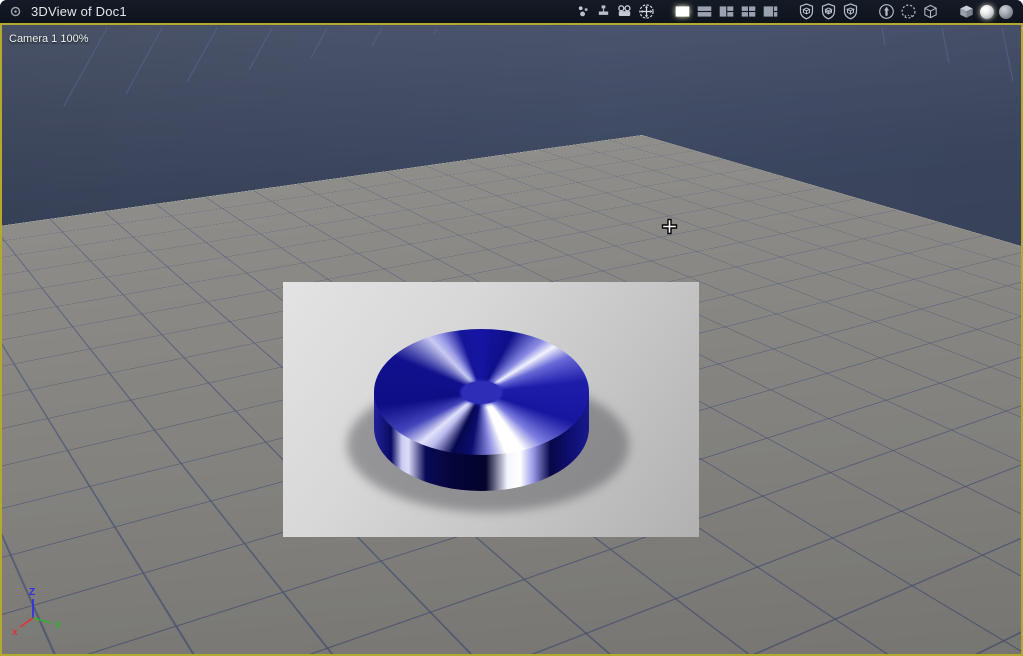 Image resolution: width=1023 pixels, height=656 pixels. Describe the element at coordinates (682, 11) in the screenshot. I see `layout-single-icon` at that location.